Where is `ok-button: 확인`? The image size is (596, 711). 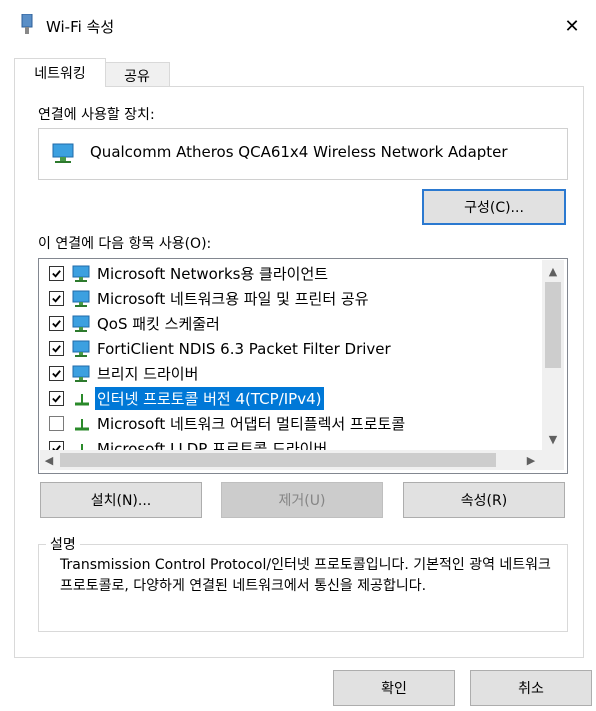
ok-button: 확인 is located at coordinates (394, 688).